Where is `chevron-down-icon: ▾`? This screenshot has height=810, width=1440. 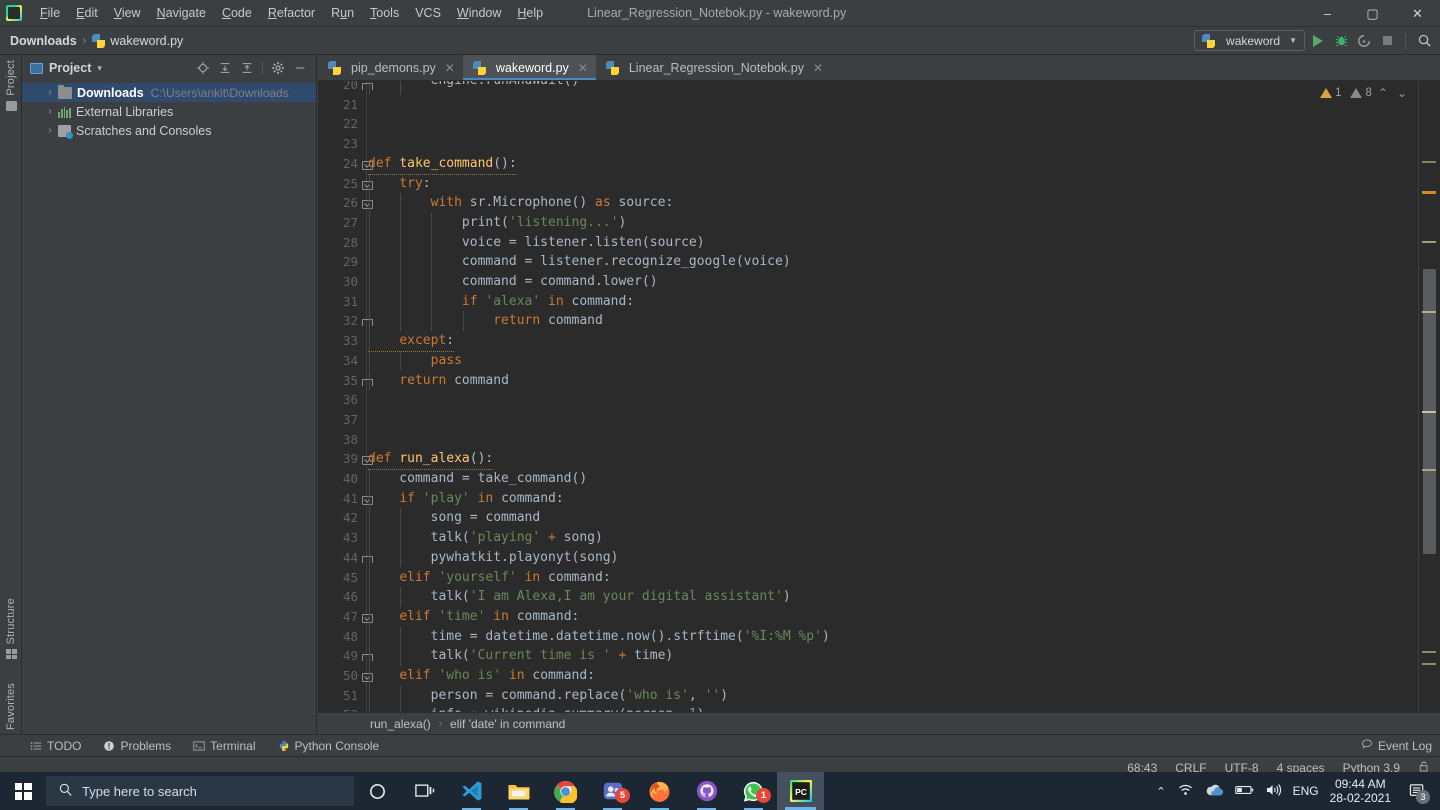
chevron-down-icon: ▾ is located at coordinates (99, 68).